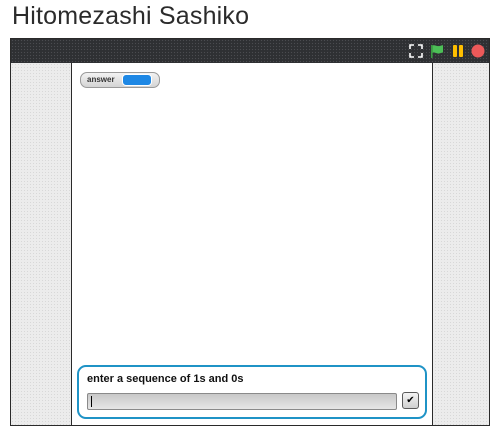 The height and width of the screenshot is (428, 500). What do you see at coordinates (250, 51) in the screenshot?
I see `player-toolbar` at bounding box center [250, 51].